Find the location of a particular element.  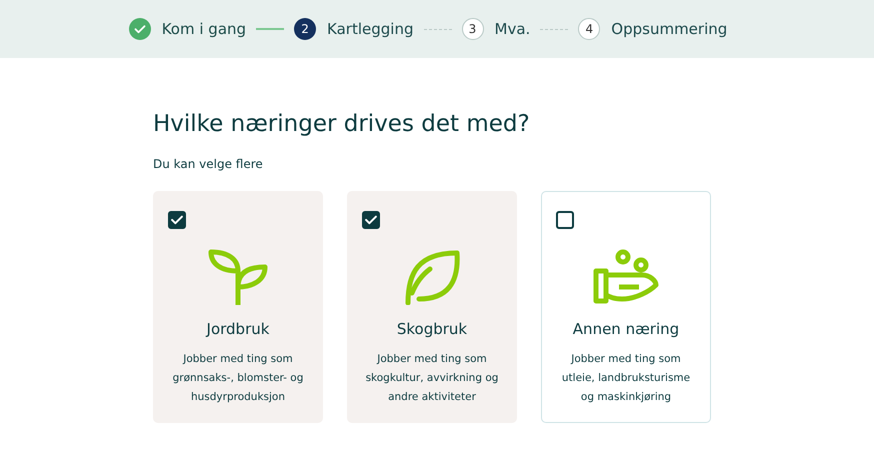

step-label: Mva. is located at coordinates (512, 29).